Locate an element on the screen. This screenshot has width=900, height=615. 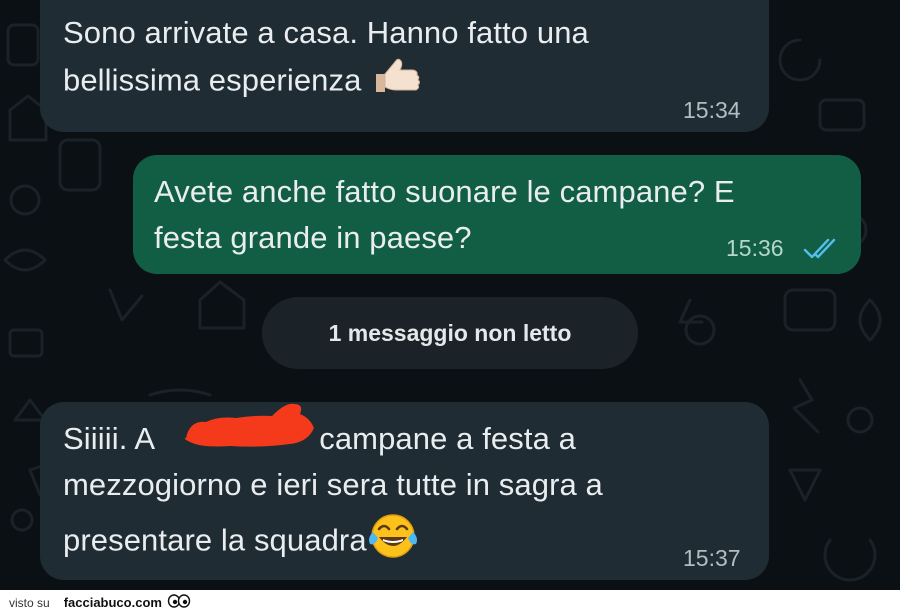
footer-prefix: visto su is located at coordinates (29, 602).